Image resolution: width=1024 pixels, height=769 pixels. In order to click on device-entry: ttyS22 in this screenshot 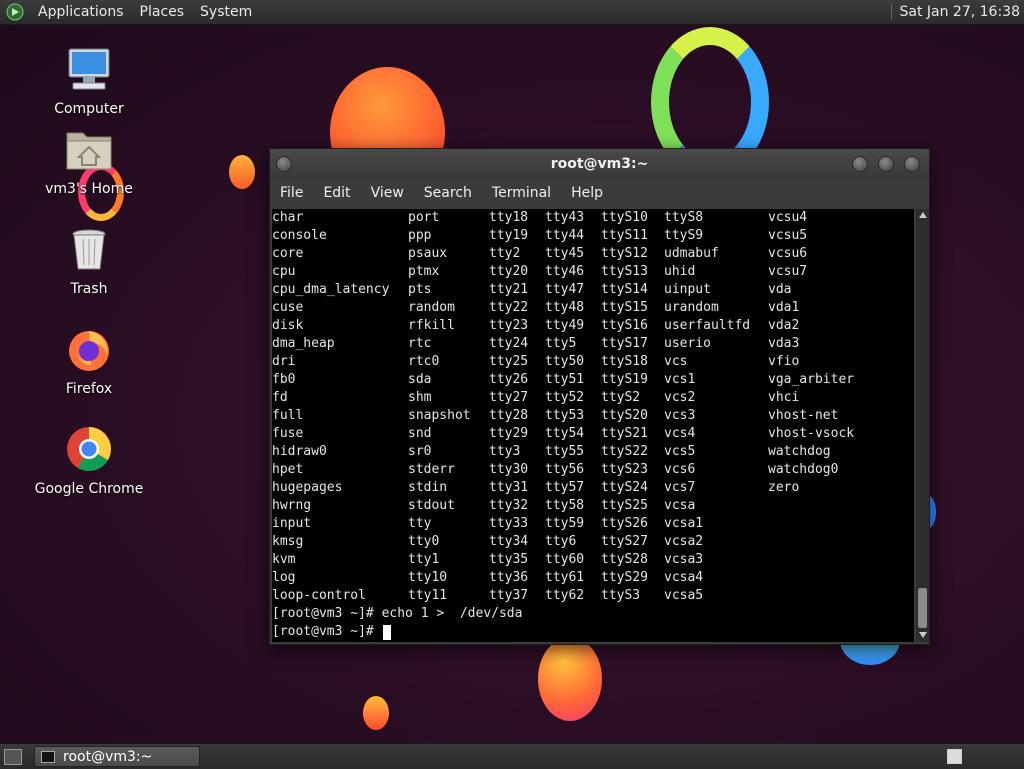, I will do `click(624, 452)`.